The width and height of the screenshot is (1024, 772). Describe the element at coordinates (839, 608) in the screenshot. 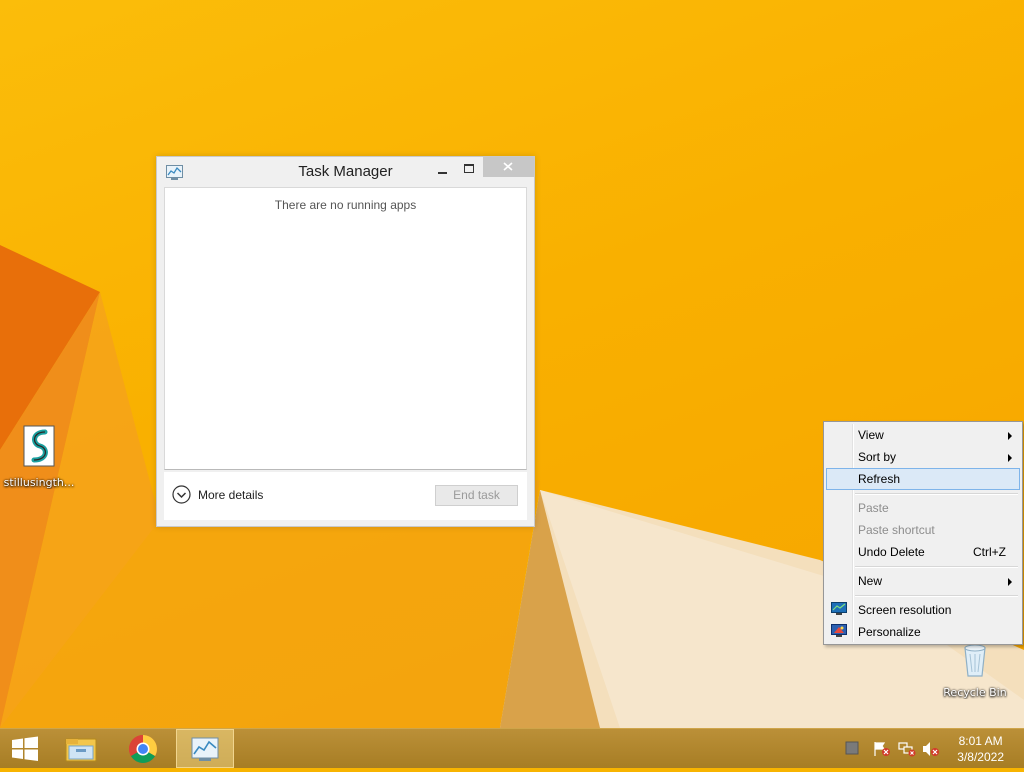

I see `monitor-icon` at that location.